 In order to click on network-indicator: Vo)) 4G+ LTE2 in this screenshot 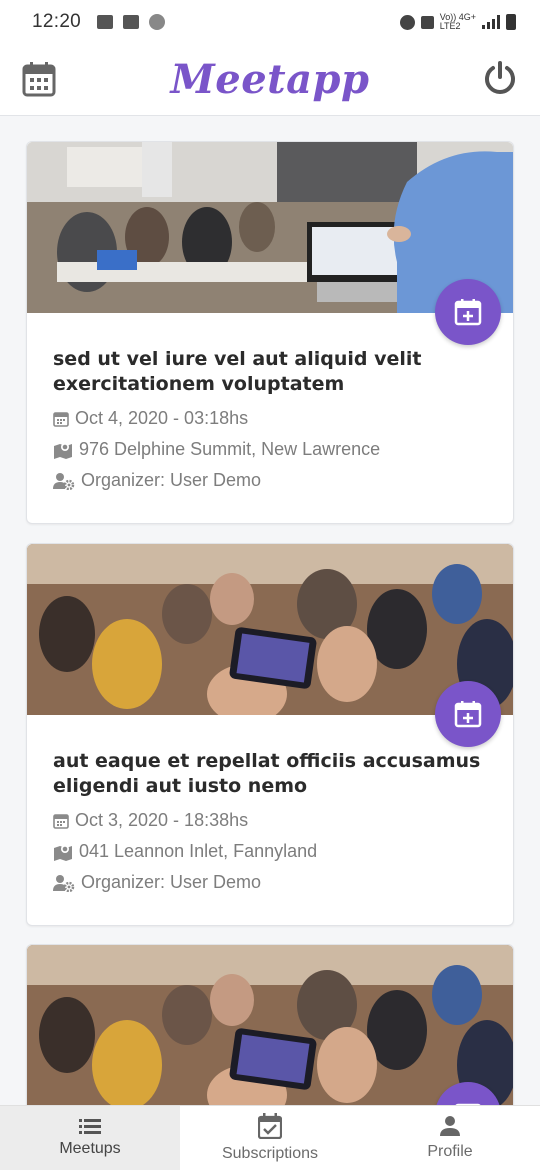, I will do `click(458, 22)`.